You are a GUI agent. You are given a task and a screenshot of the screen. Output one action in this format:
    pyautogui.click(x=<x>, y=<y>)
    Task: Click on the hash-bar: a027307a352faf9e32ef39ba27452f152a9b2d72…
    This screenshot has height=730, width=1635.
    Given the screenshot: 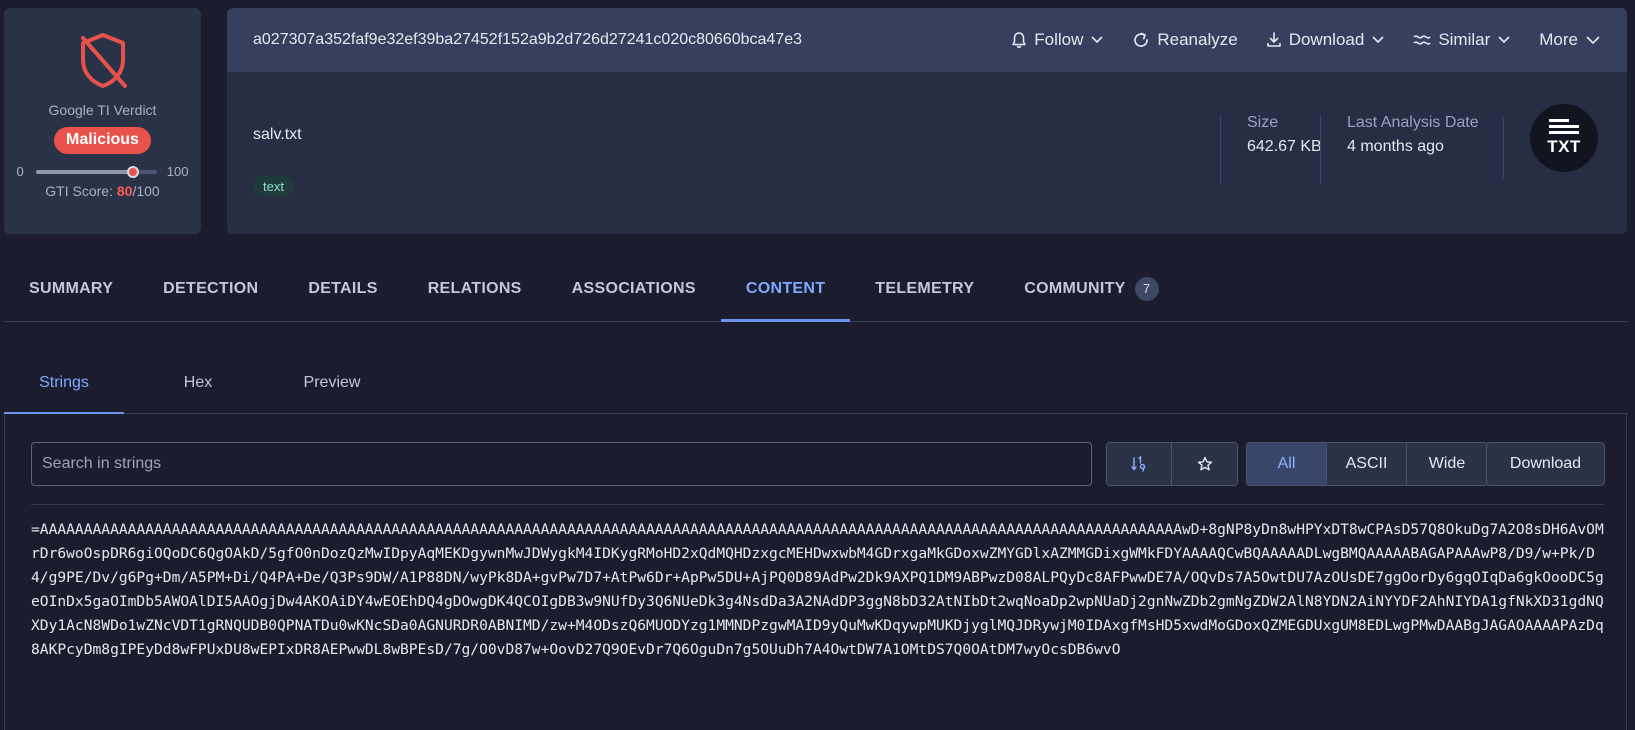 What is the action you would take?
    pyautogui.click(x=927, y=40)
    